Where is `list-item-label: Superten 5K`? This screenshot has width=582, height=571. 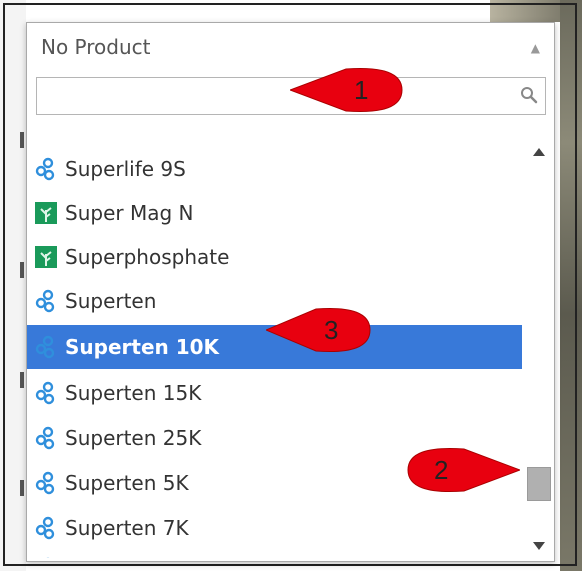
list-item-label: Superten 5K is located at coordinates (127, 483).